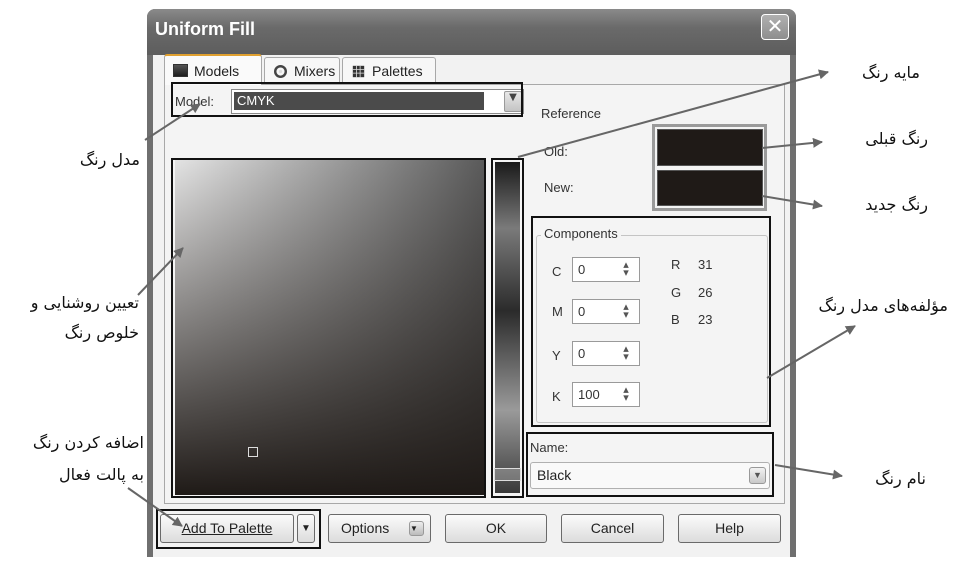 The height and width of the screenshot is (561, 953). I want to click on annotation-old-color: رنگ قبلی, so click(896, 138).